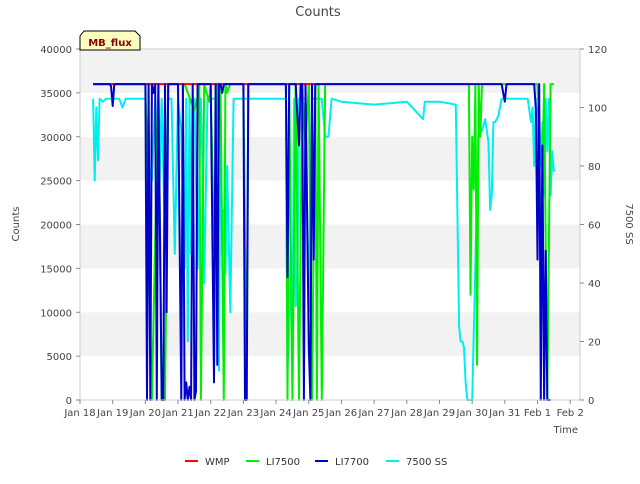 Image resolution: width=640 pixels, height=484 pixels. I want to click on y2-tick-label: 80, so click(594, 167).